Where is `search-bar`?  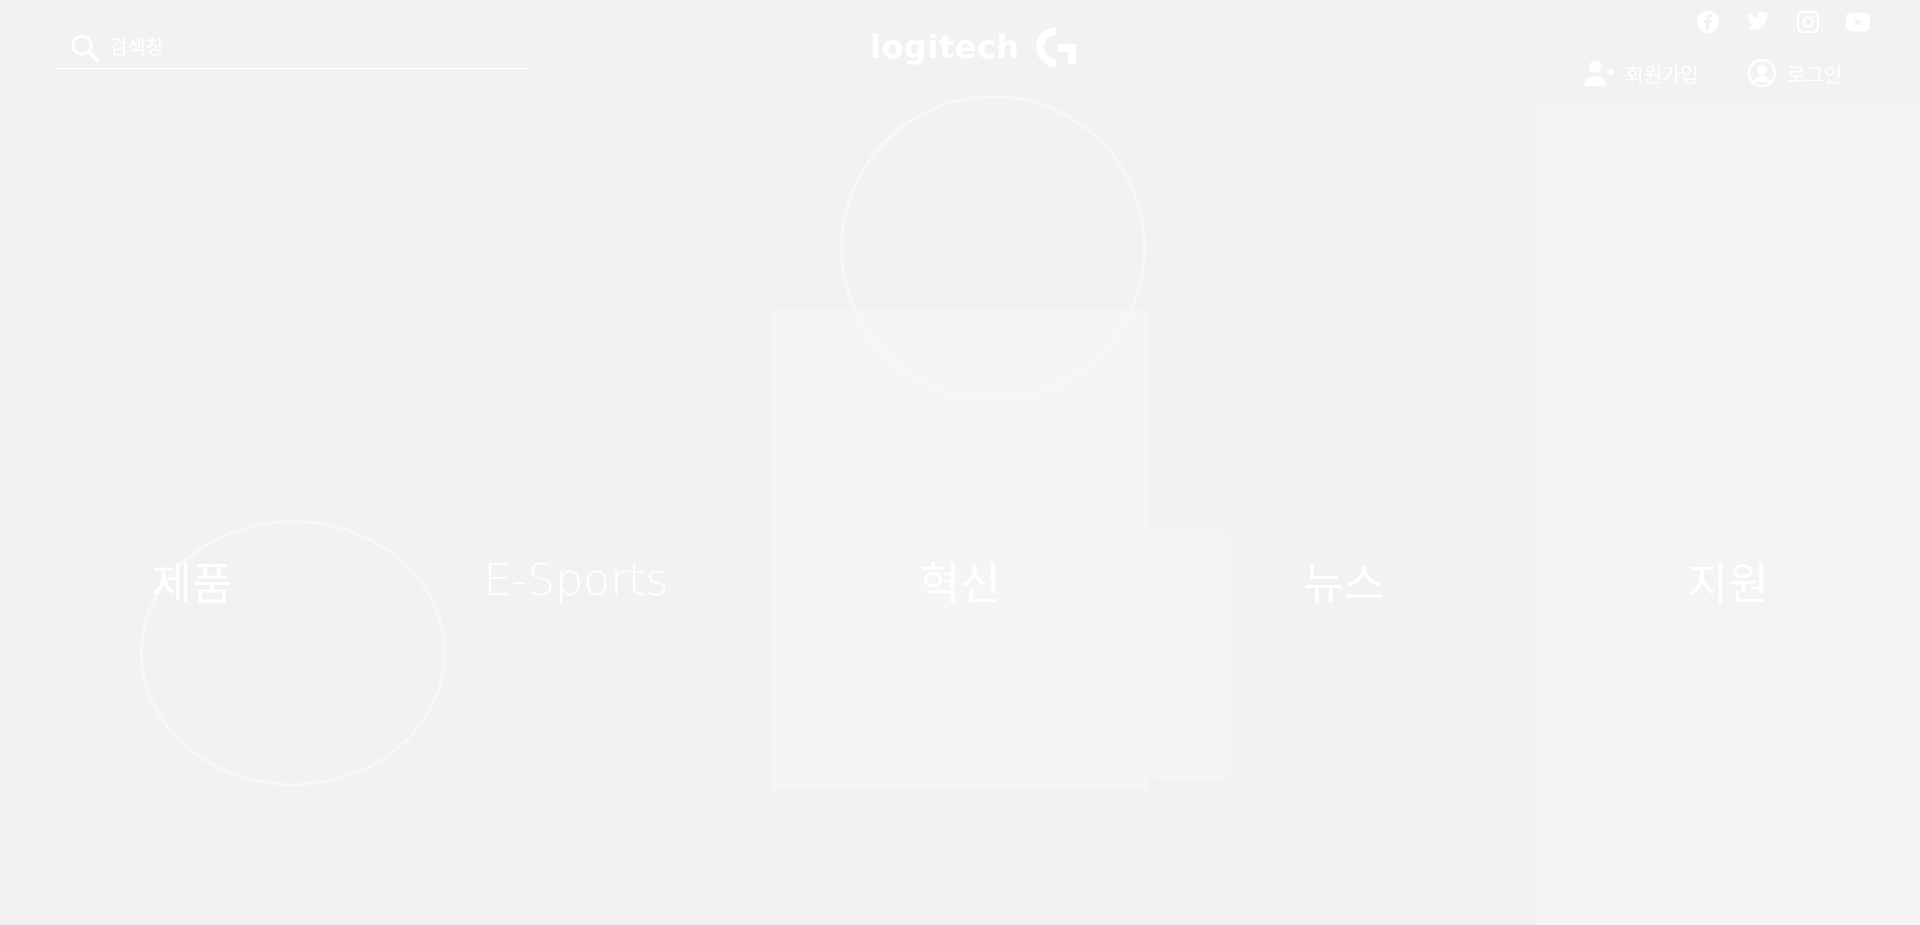 search-bar is located at coordinates (292, 48).